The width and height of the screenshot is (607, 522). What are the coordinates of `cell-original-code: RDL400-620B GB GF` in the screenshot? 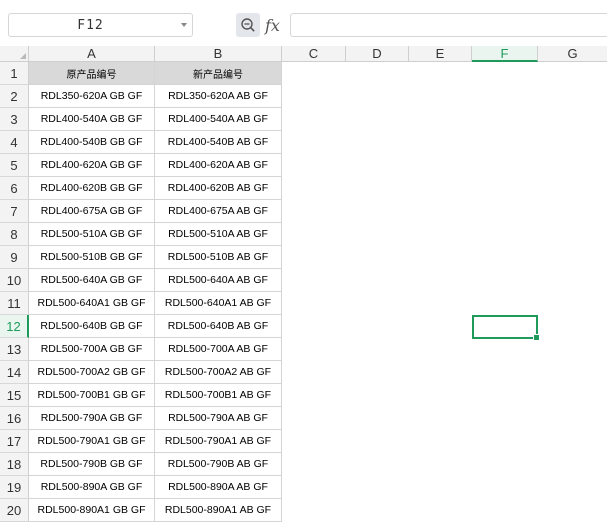 It's located at (92, 188).